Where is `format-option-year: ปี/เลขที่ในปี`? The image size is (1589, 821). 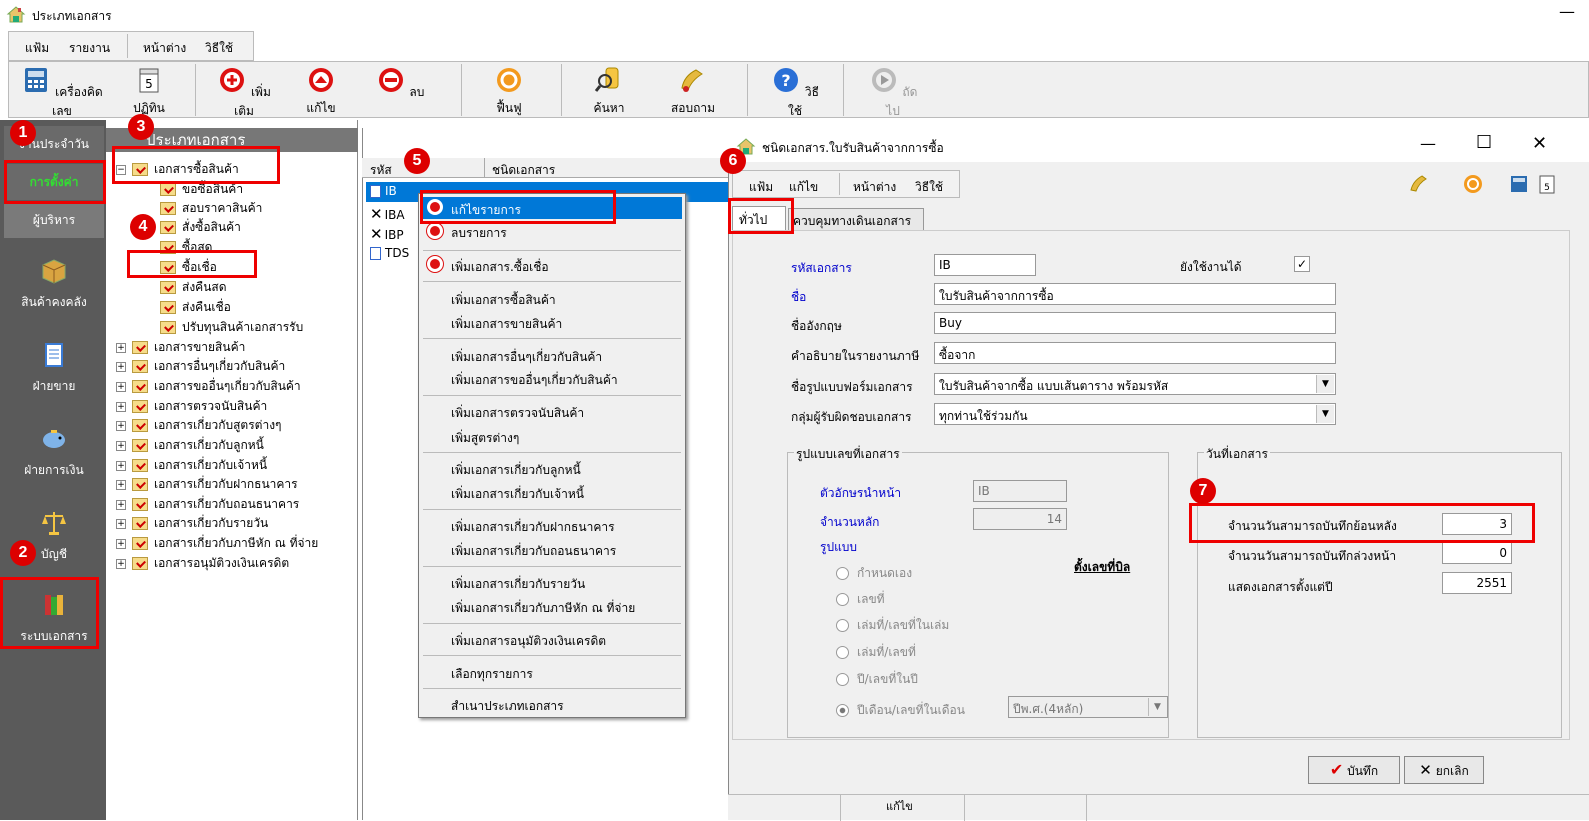 format-option-year: ปี/เลขที่ในปี is located at coordinates (877, 679).